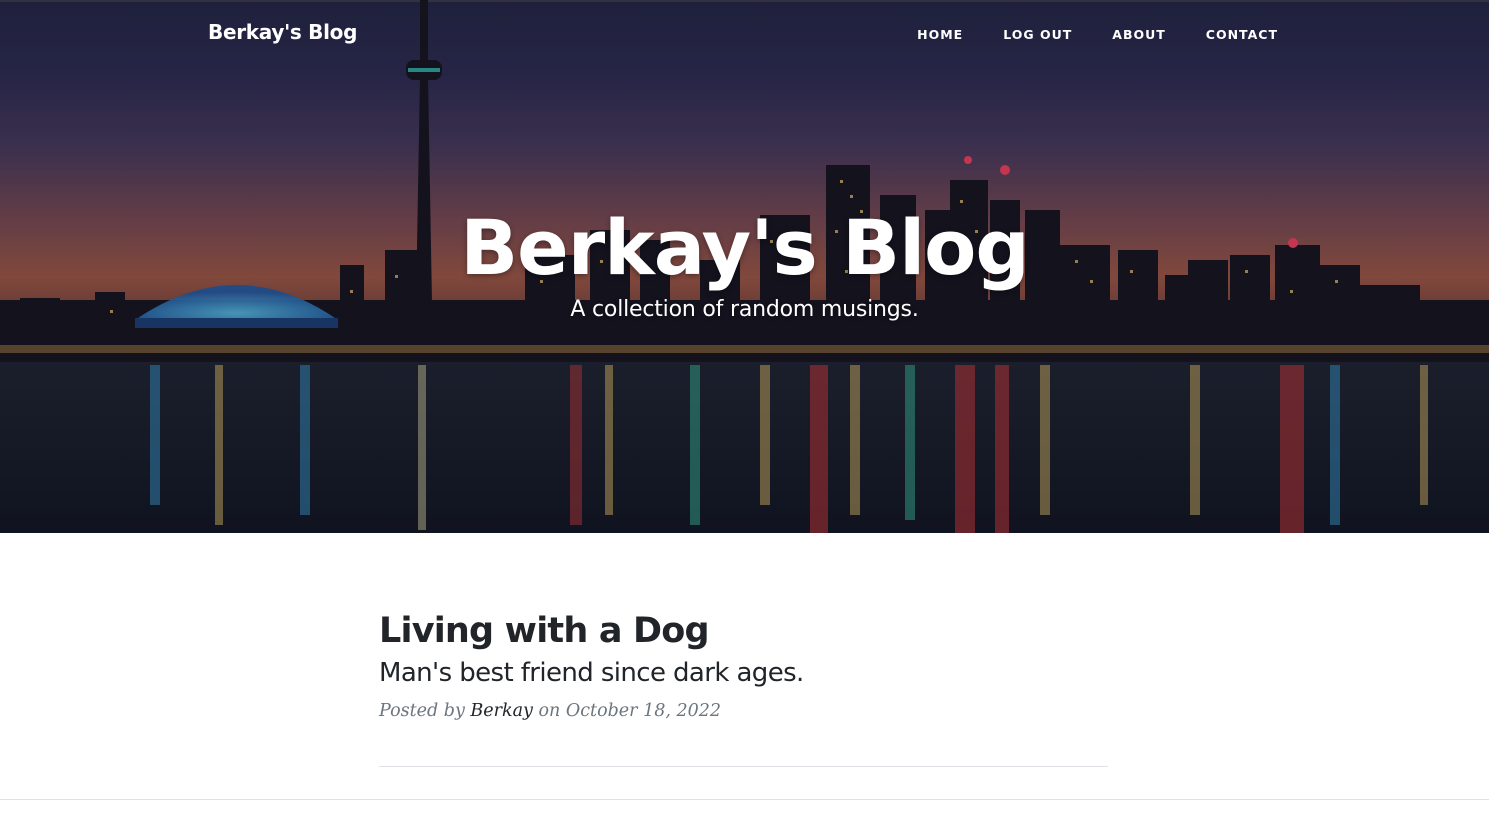  Describe the element at coordinates (743, 711) in the screenshot. I see `post-meta: Posted by Berkay on October 18, 2022` at that location.